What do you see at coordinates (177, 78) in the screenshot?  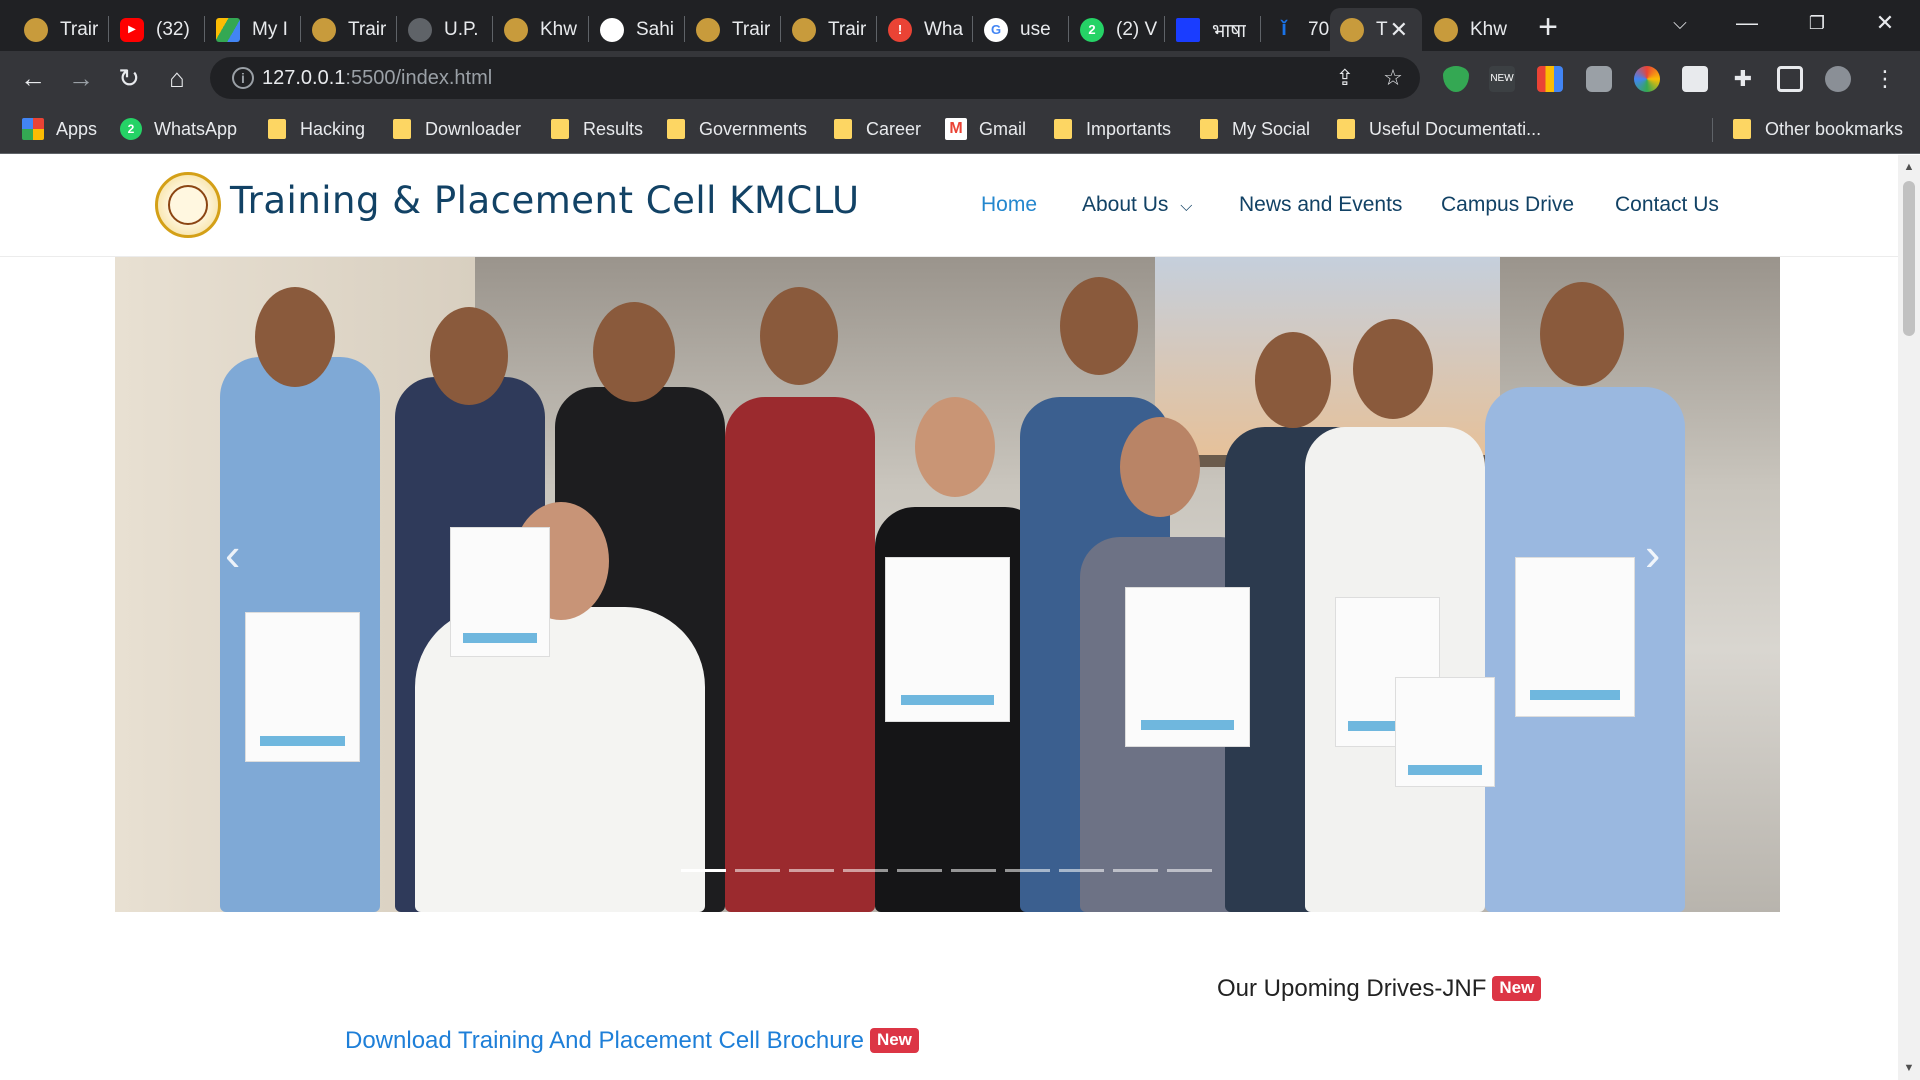 I see `home-icon: ⌂` at bounding box center [177, 78].